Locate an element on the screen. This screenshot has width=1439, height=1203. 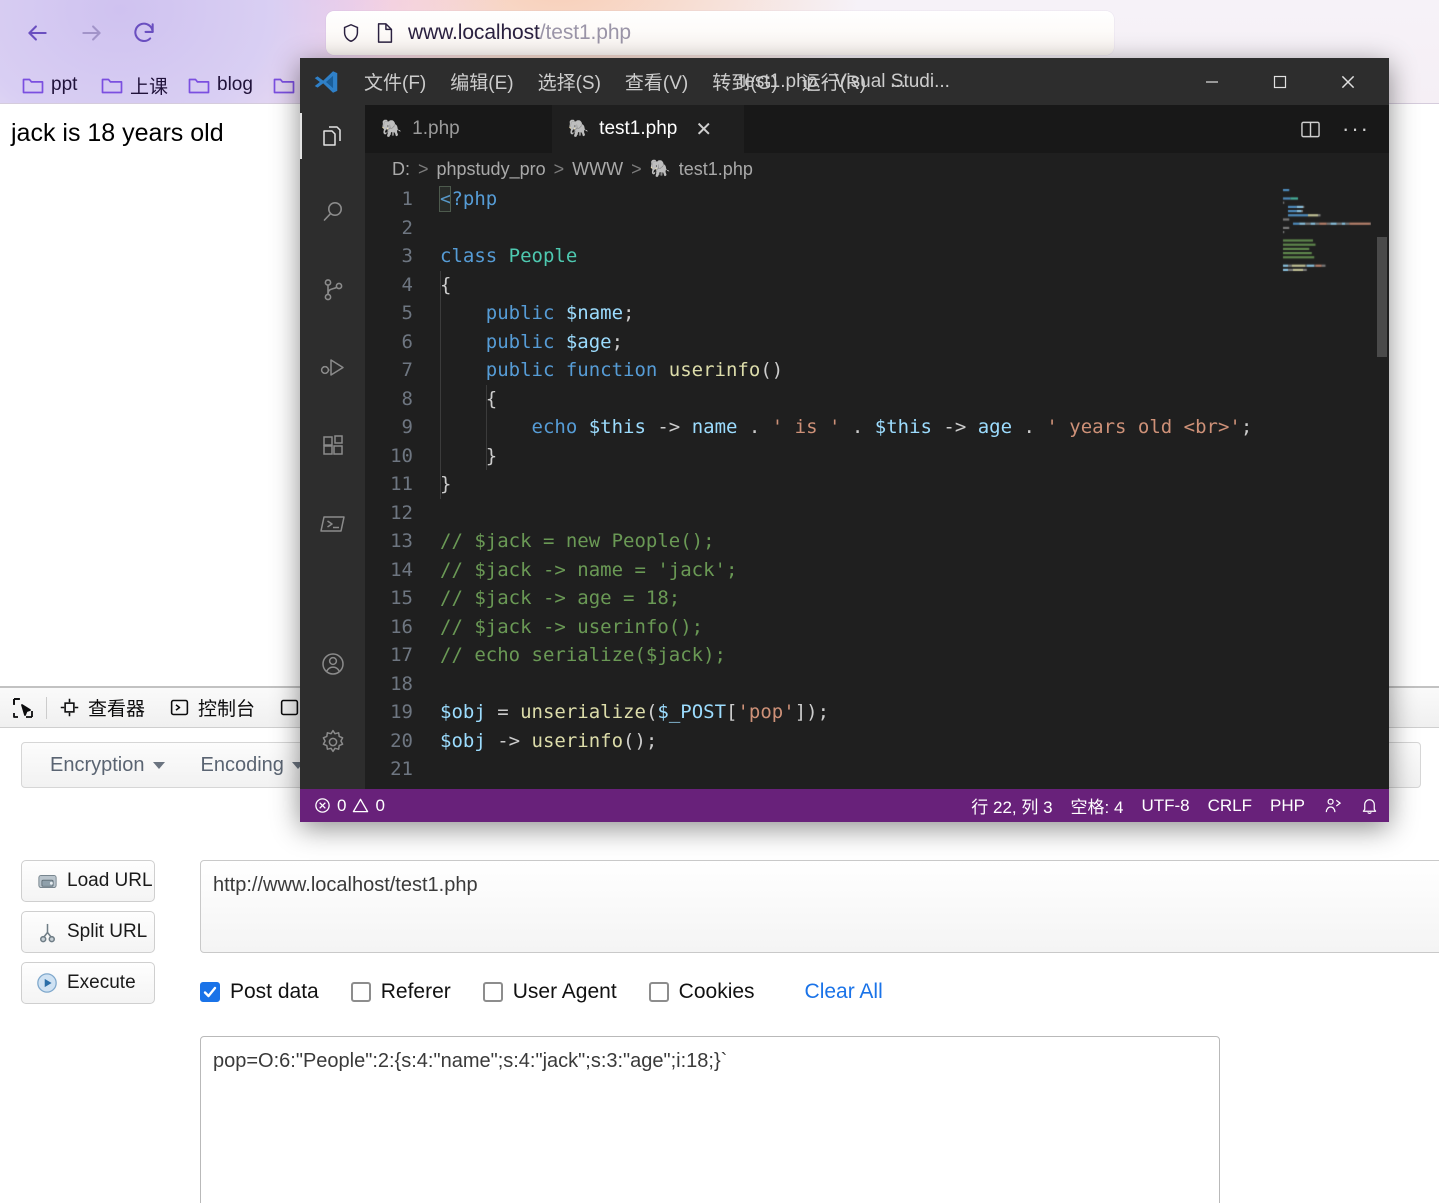
line-content: $obj -> userinfo(); is located at coordinates (548, 741).